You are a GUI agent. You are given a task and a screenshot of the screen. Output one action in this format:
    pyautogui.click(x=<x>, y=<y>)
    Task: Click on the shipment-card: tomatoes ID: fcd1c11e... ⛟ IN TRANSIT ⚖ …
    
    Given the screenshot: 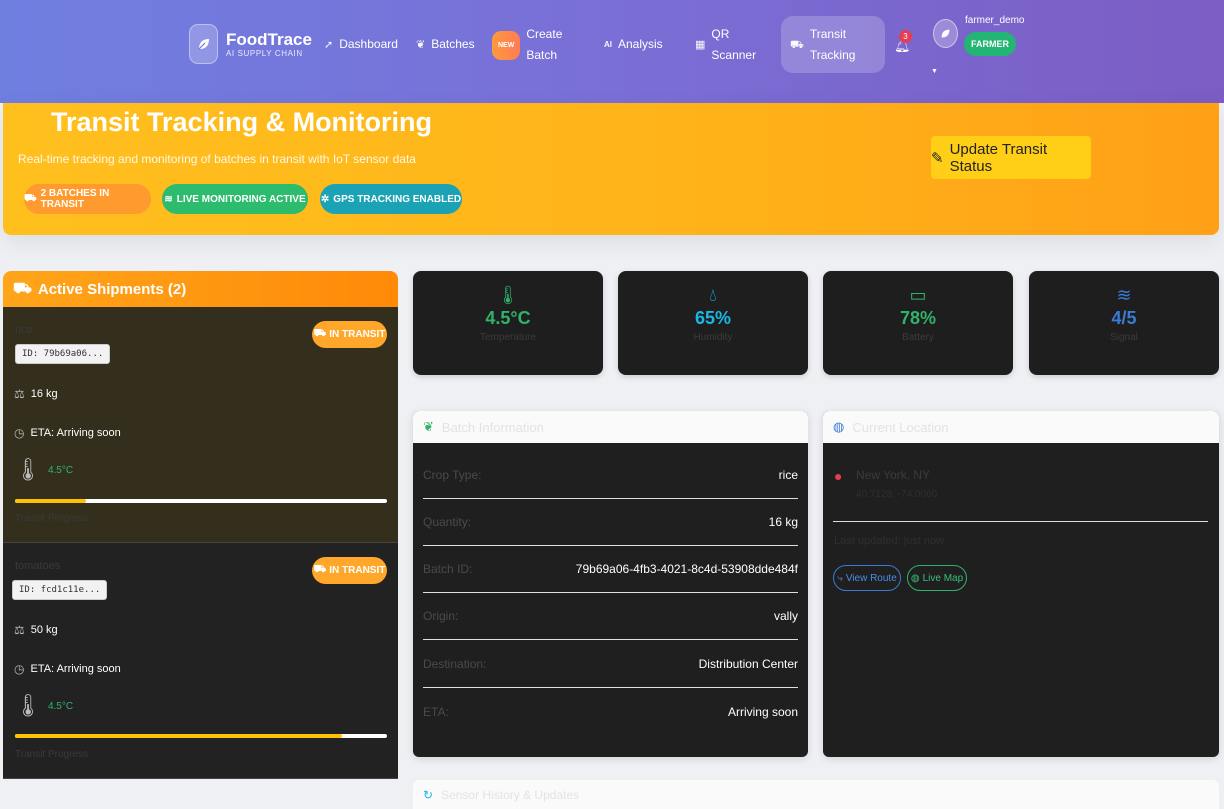 What is the action you would take?
    pyautogui.click(x=200, y=661)
    